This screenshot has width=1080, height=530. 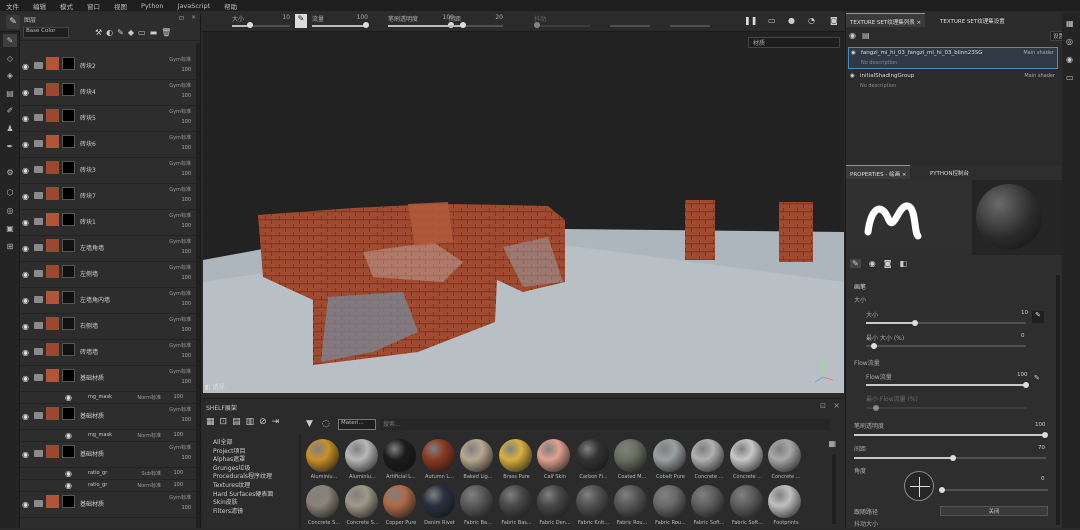 What do you see at coordinates (46, 32) in the screenshot?
I see `channel-select: Base Color` at bounding box center [46, 32].